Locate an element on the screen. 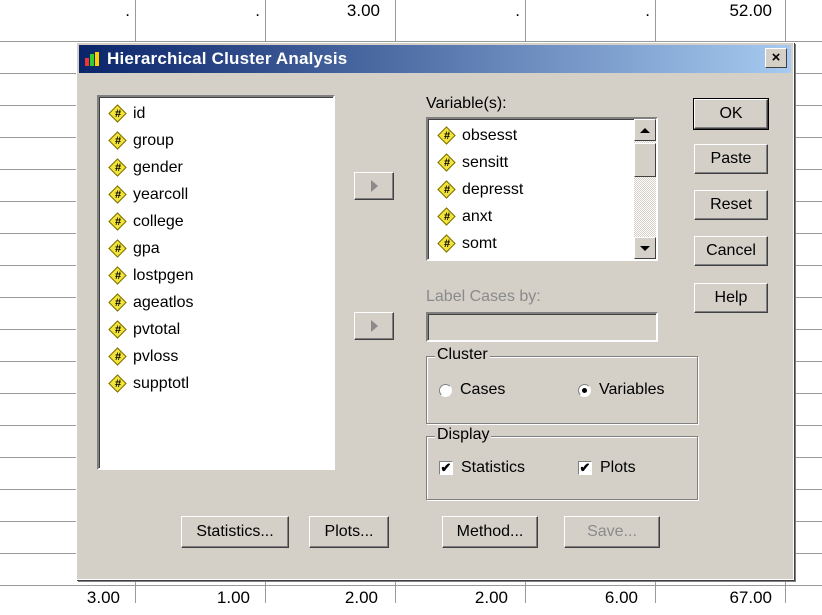 This screenshot has height=615, width=822. variable-name: group is located at coordinates (153, 140).